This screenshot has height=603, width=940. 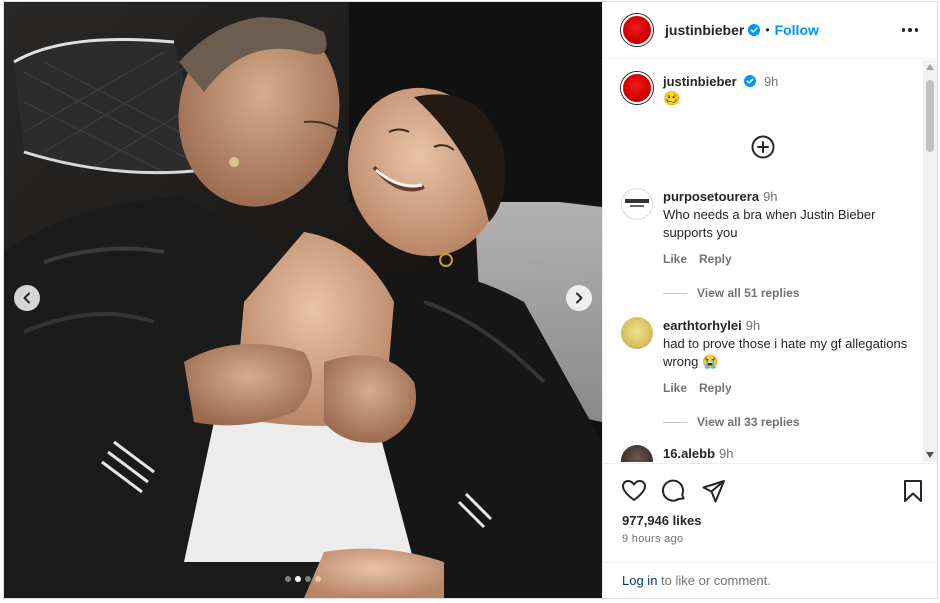 I want to click on post-header: justinbieber • Follow, so click(x=770, y=30).